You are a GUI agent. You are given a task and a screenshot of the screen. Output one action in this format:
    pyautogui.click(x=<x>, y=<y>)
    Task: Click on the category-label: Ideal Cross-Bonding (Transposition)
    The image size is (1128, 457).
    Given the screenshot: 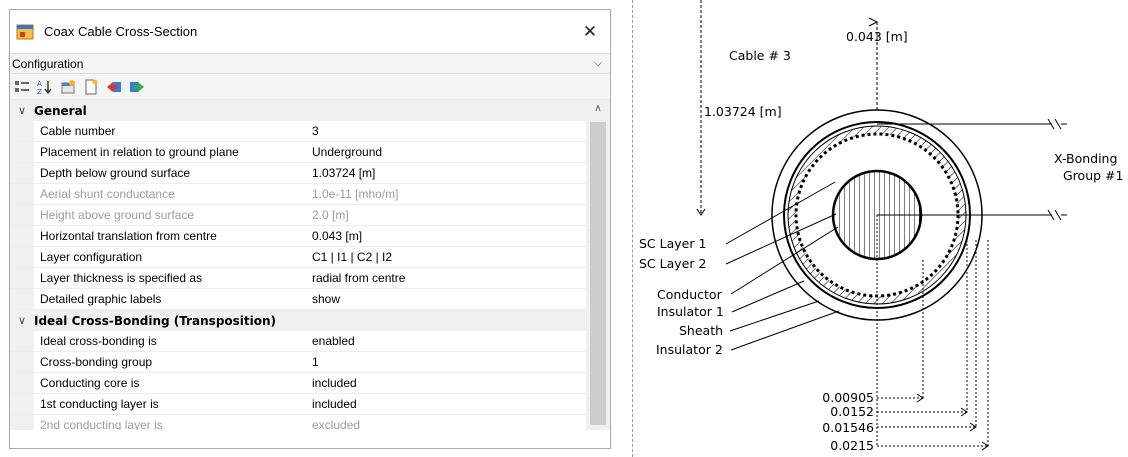 What is the action you would take?
    pyautogui.click(x=155, y=320)
    